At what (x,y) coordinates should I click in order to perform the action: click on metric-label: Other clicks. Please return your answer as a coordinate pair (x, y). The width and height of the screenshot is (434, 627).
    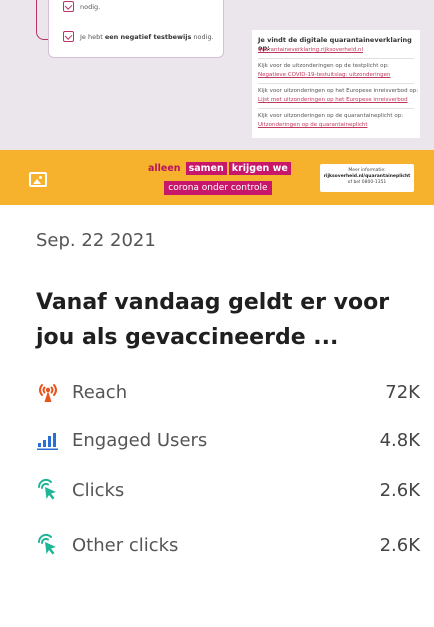
    Looking at the image, I should click on (125, 545).